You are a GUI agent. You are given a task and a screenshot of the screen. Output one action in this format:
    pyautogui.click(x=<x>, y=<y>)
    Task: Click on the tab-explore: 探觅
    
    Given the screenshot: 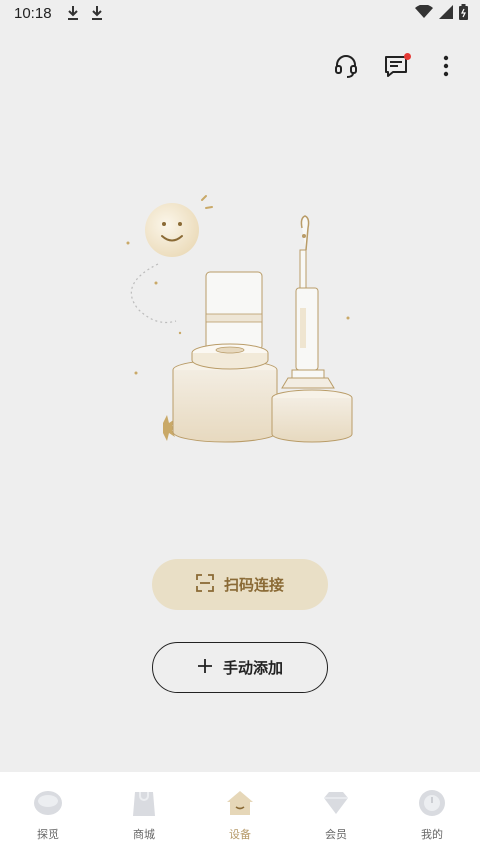 What is the action you would take?
    pyautogui.click(x=48, y=812)
    